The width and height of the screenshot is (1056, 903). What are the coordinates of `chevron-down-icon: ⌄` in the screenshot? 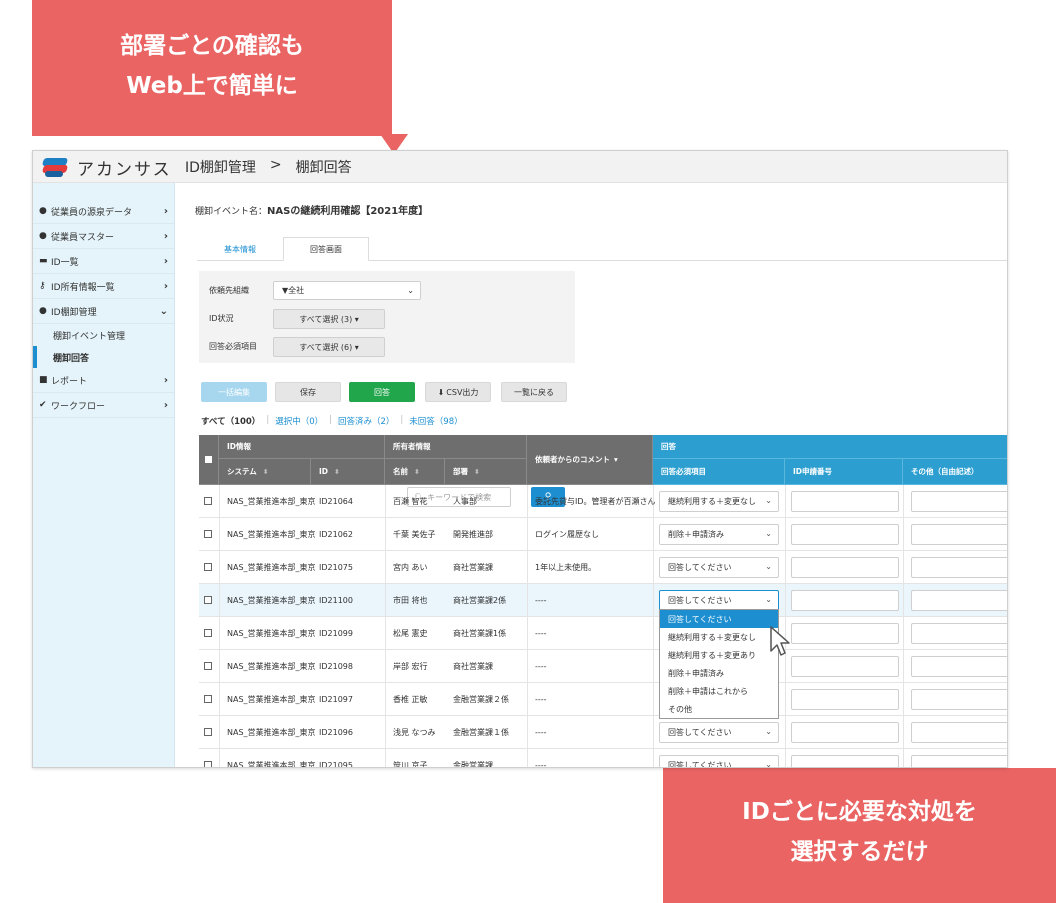 It's located at (768, 599).